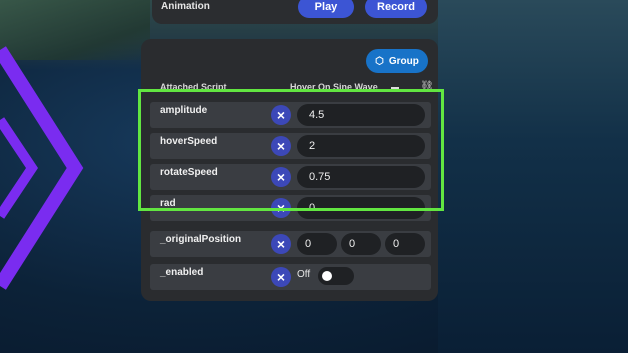 The width and height of the screenshot is (628, 353). What do you see at coordinates (185, 6) in the screenshot?
I see `animation-label: Animation` at bounding box center [185, 6].